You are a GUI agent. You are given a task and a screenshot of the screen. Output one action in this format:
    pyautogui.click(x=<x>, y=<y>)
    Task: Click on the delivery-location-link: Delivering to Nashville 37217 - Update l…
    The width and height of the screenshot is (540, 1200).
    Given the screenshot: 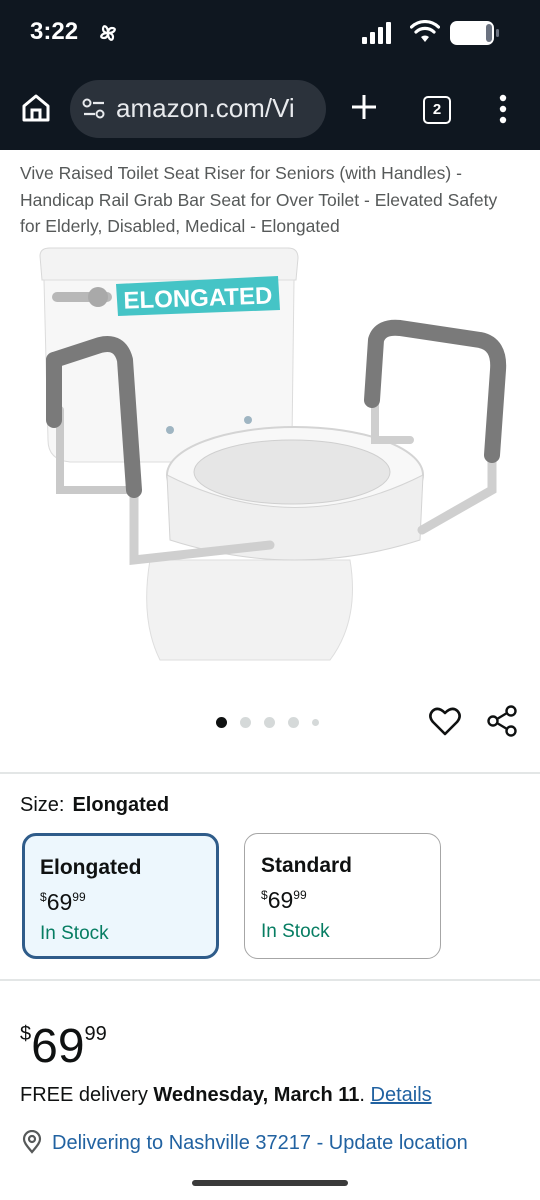 What is the action you would take?
    pyautogui.click(x=244, y=1142)
    